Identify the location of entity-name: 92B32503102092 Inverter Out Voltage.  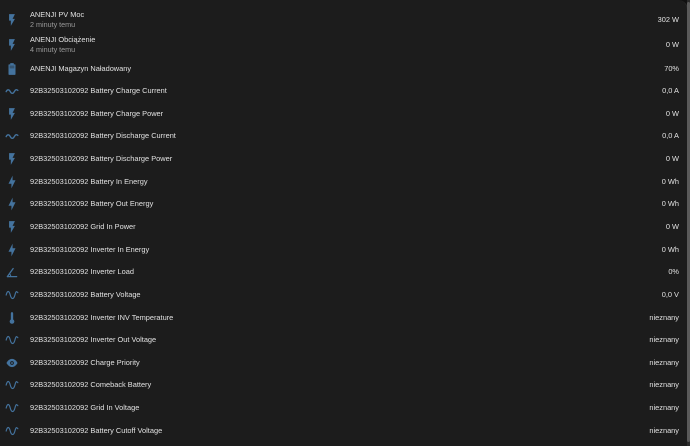
(93, 339).